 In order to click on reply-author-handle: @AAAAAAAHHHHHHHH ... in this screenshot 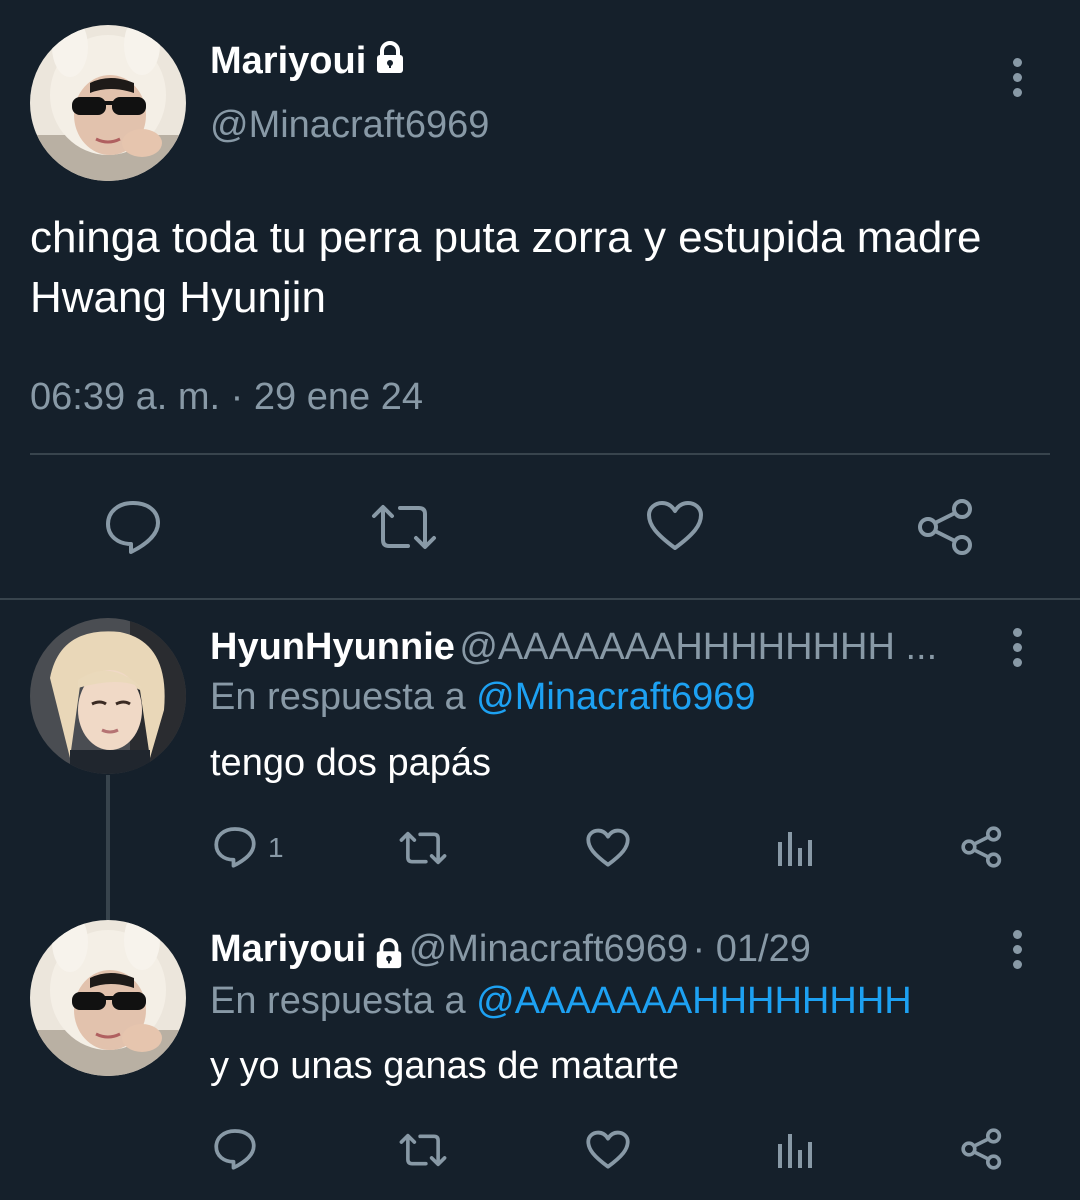, I will do `click(698, 647)`.